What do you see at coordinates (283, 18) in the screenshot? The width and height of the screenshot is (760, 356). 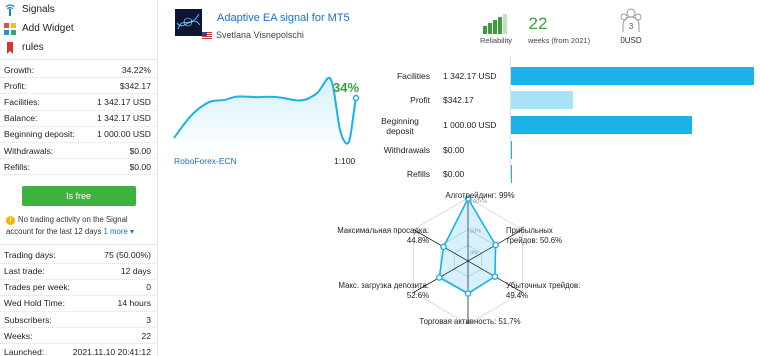 I see `signal-title: Adaptive EA signal for MT5` at bounding box center [283, 18].